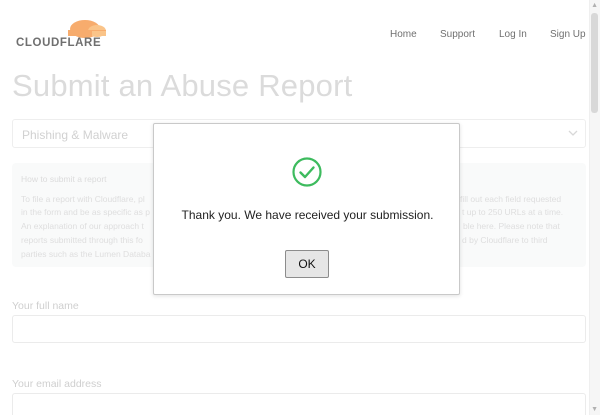 The image size is (600, 415). What do you see at coordinates (307, 264) in the screenshot?
I see `ok-button: OK` at bounding box center [307, 264].